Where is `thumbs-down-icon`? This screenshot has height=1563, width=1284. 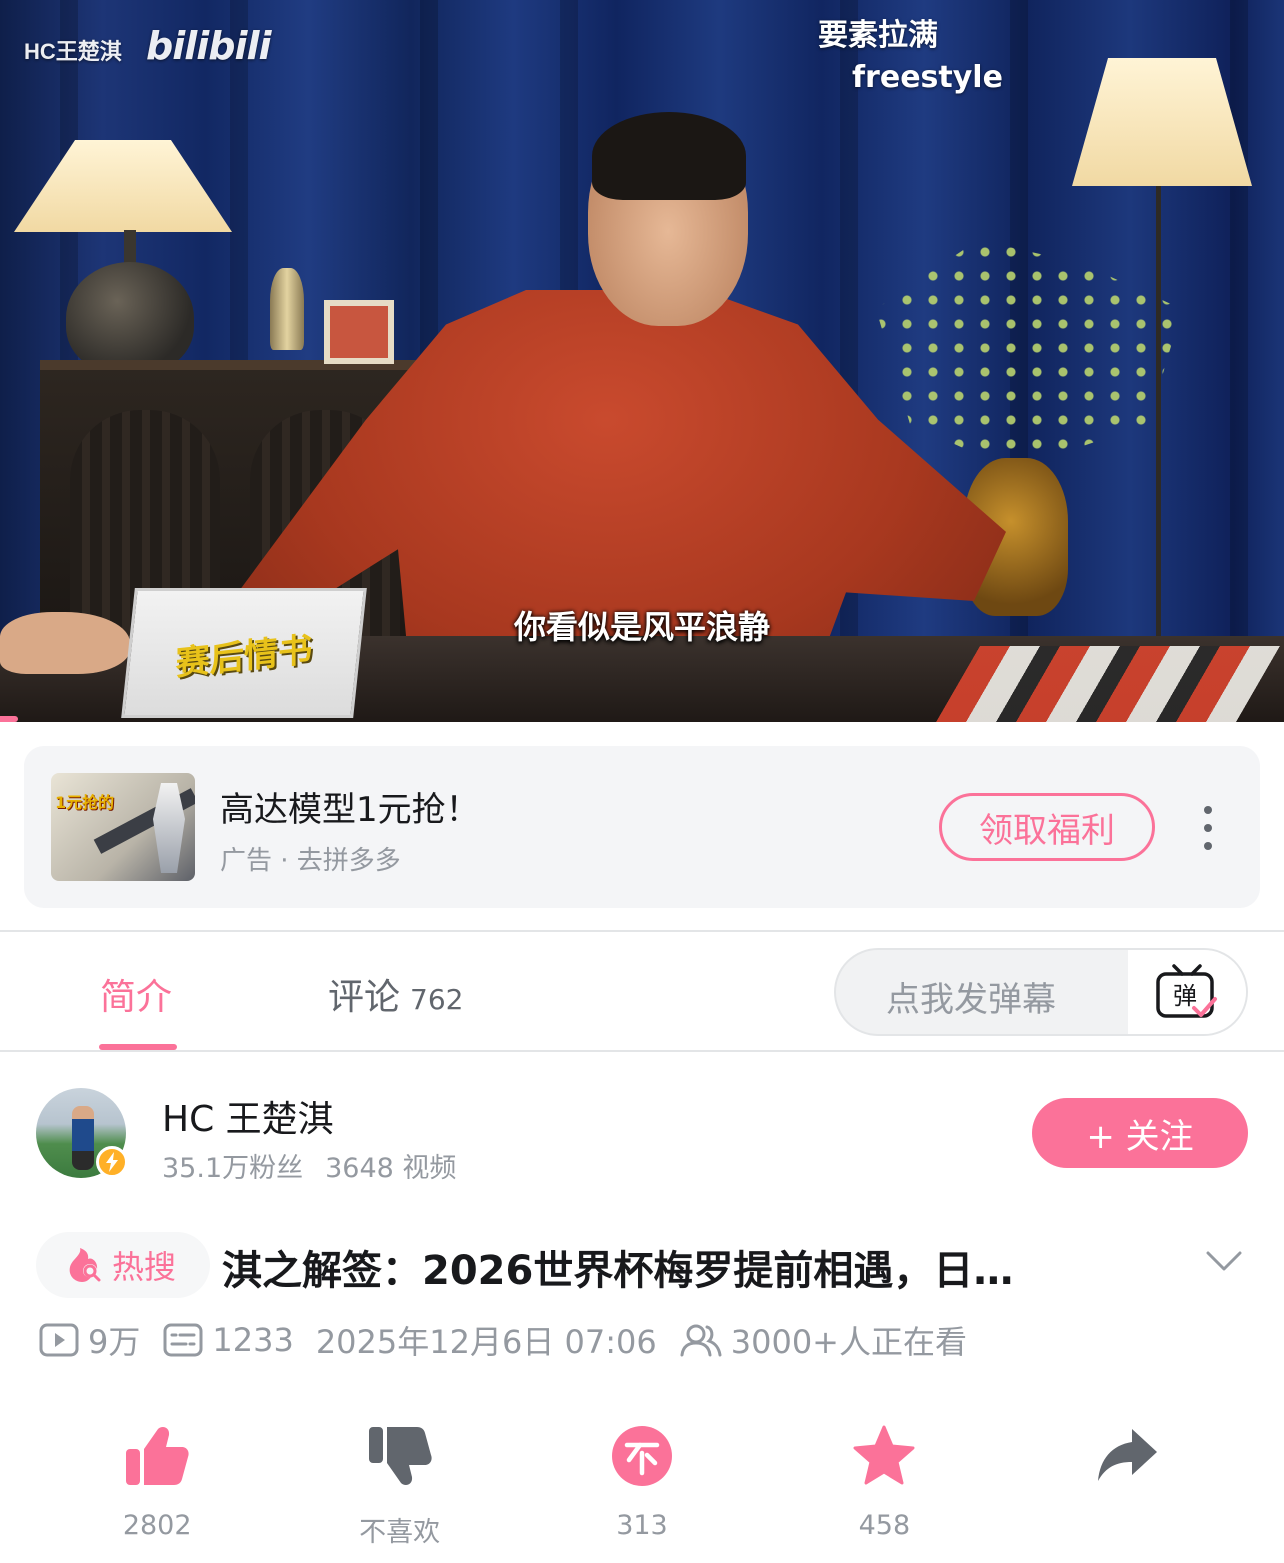
thumbs-down-icon is located at coordinates (400, 1456).